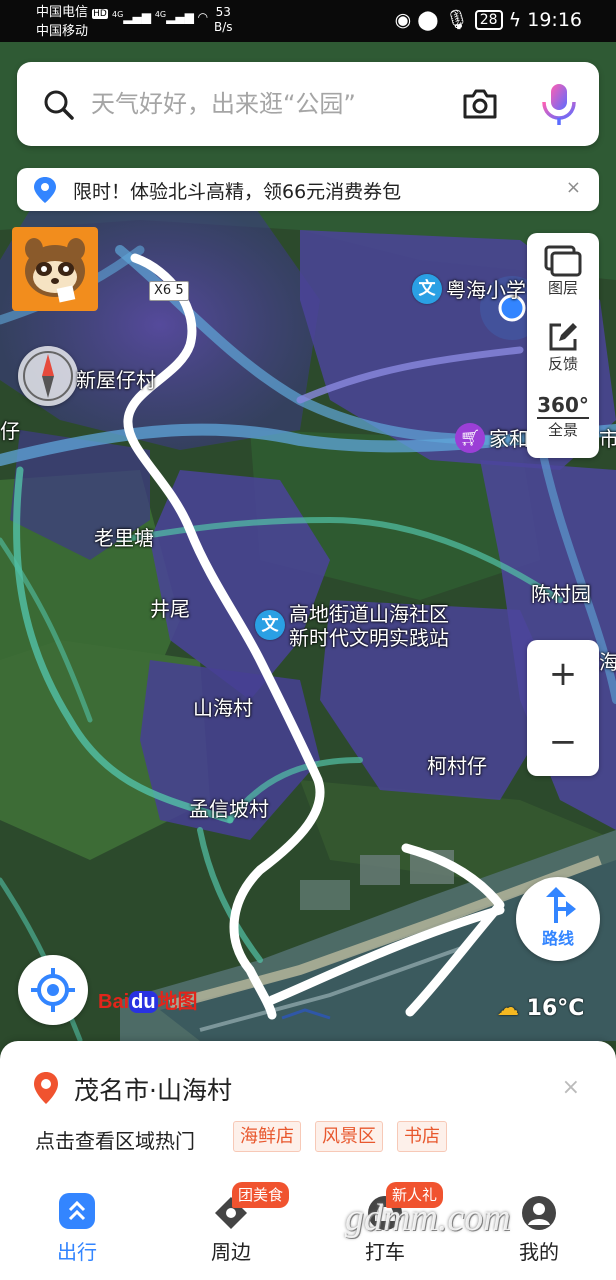 This screenshot has width=616, height=1280. What do you see at coordinates (223, 12) in the screenshot?
I see `speed-value: 53` at bounding box center [223, 12].